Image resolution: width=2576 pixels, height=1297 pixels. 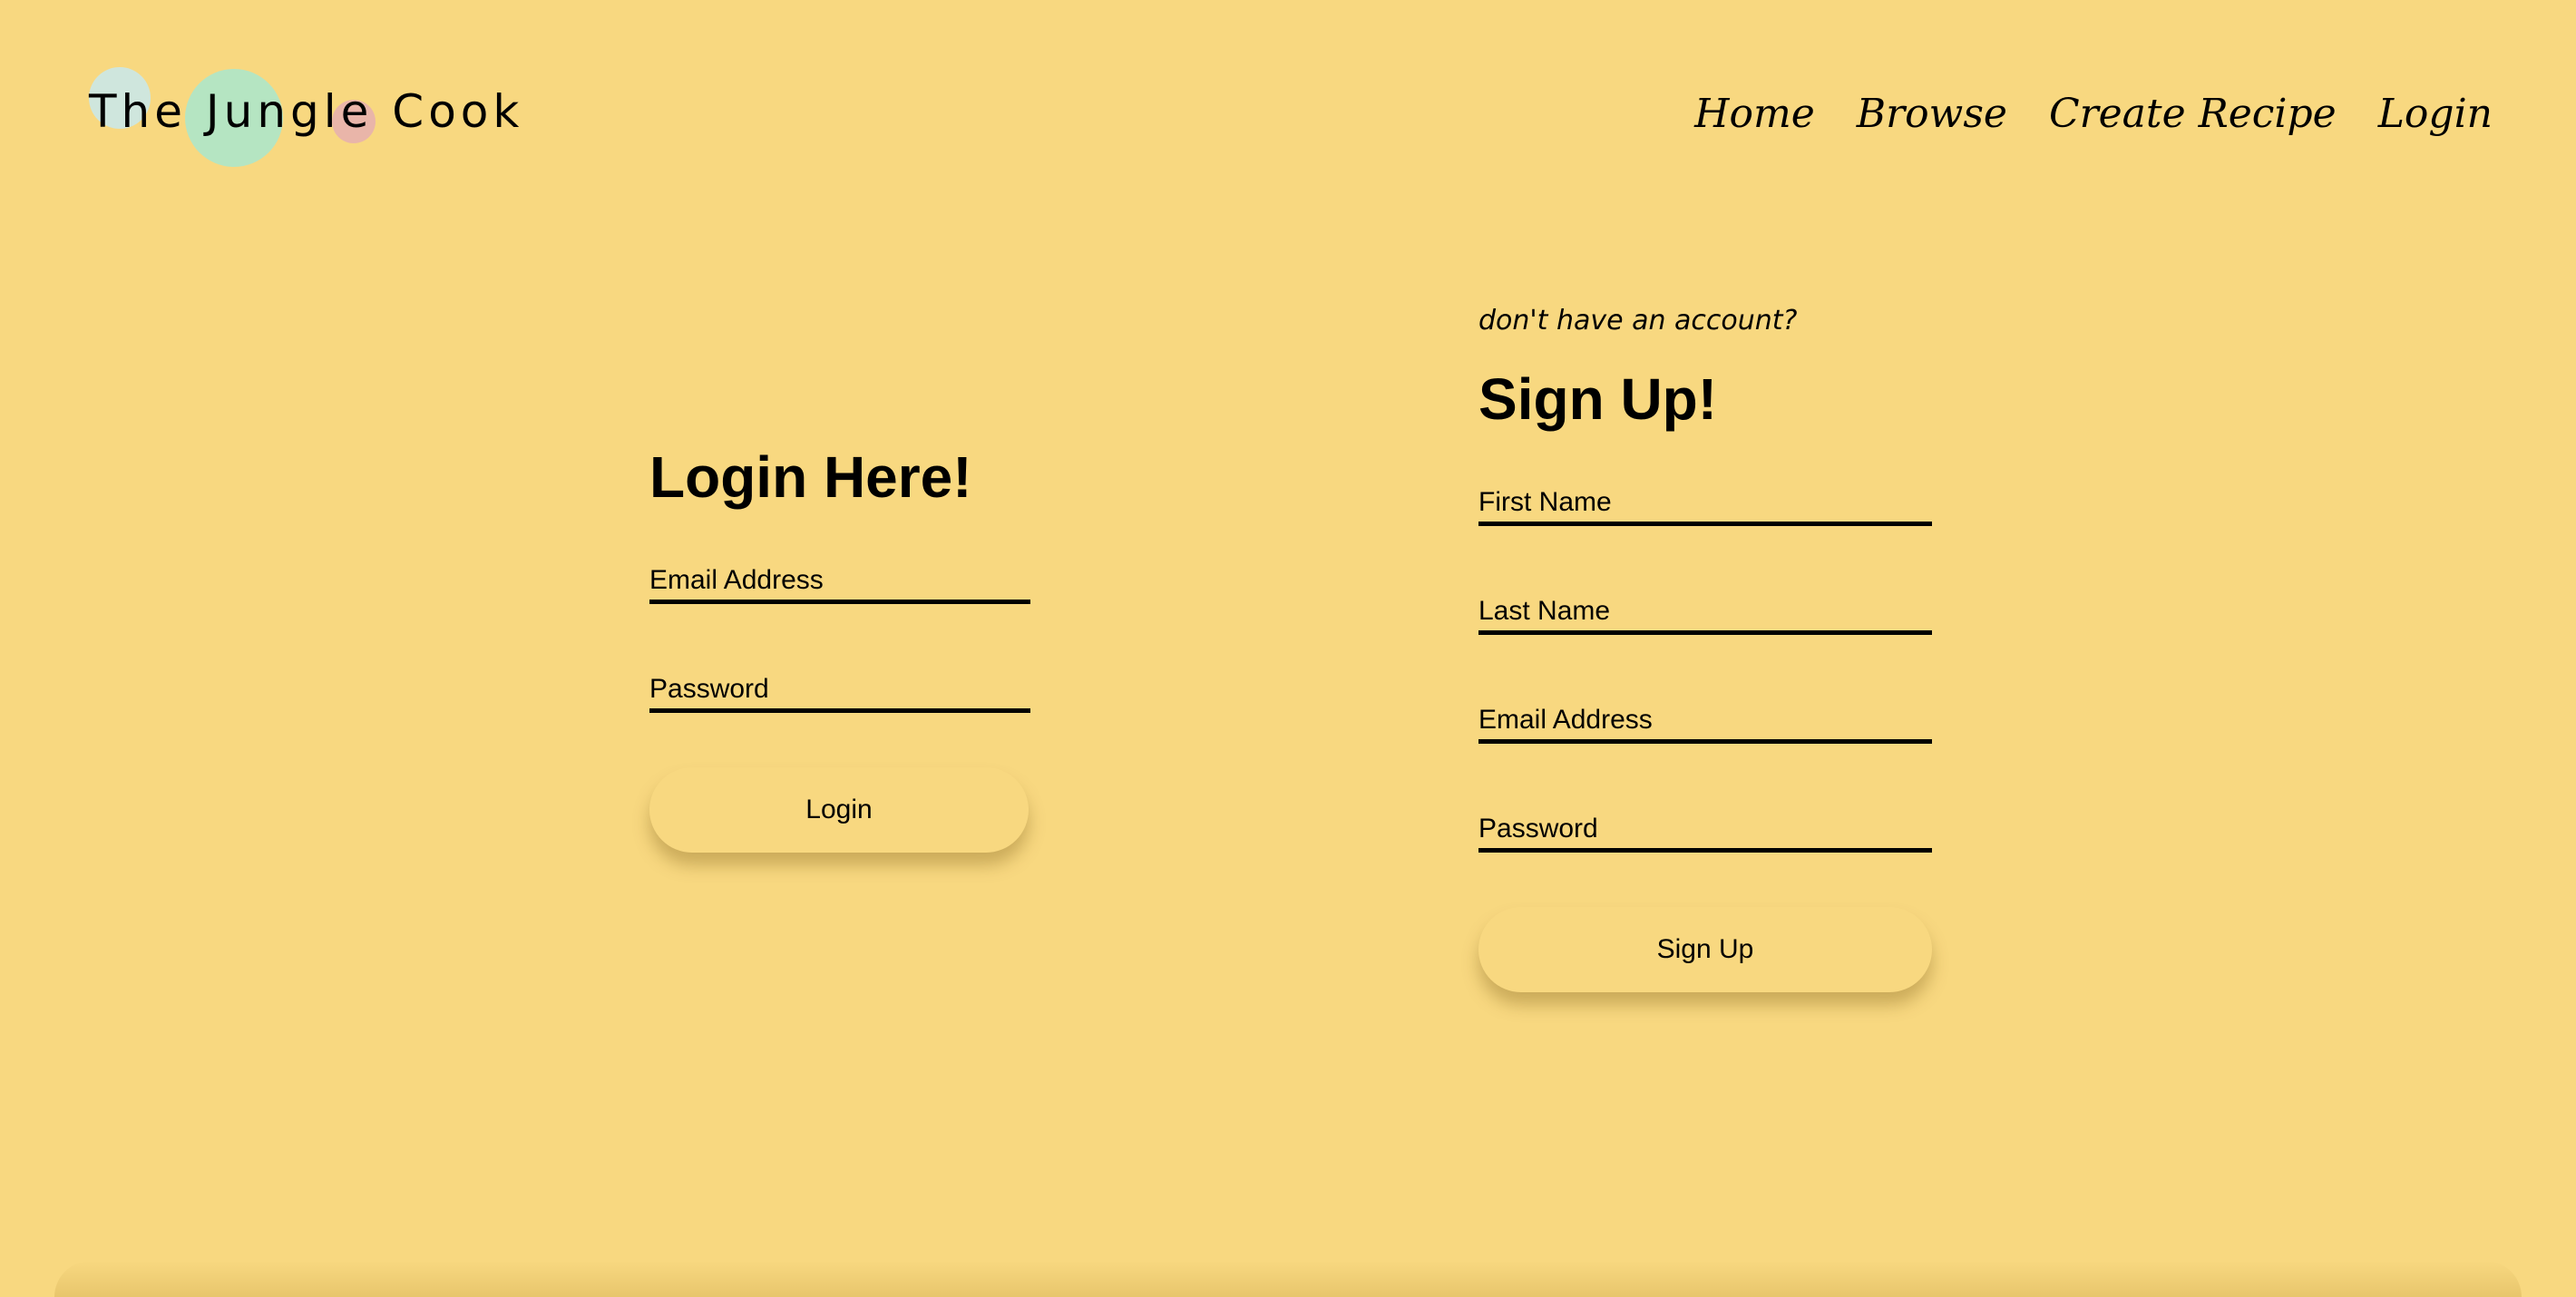 I want to click on main-nav: Home Browse Create Recipe Login, so click(x=2093, y=114).